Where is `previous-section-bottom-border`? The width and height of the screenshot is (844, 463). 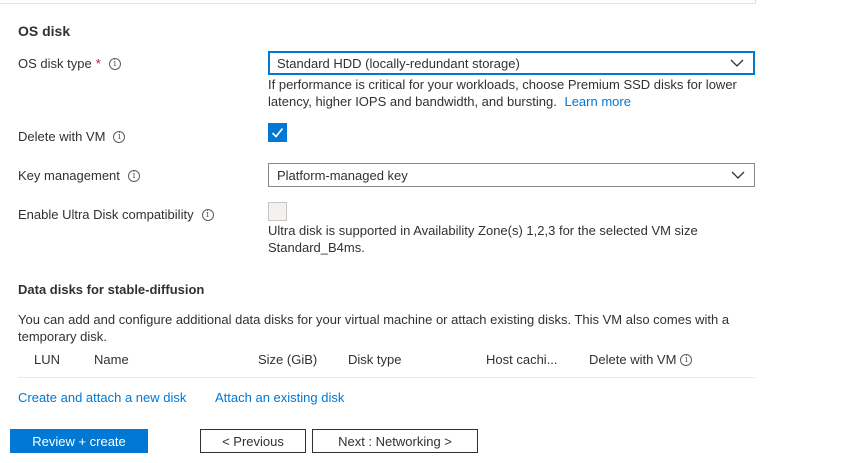
previous-section-bottom-border is located at coordinates (378, 2).